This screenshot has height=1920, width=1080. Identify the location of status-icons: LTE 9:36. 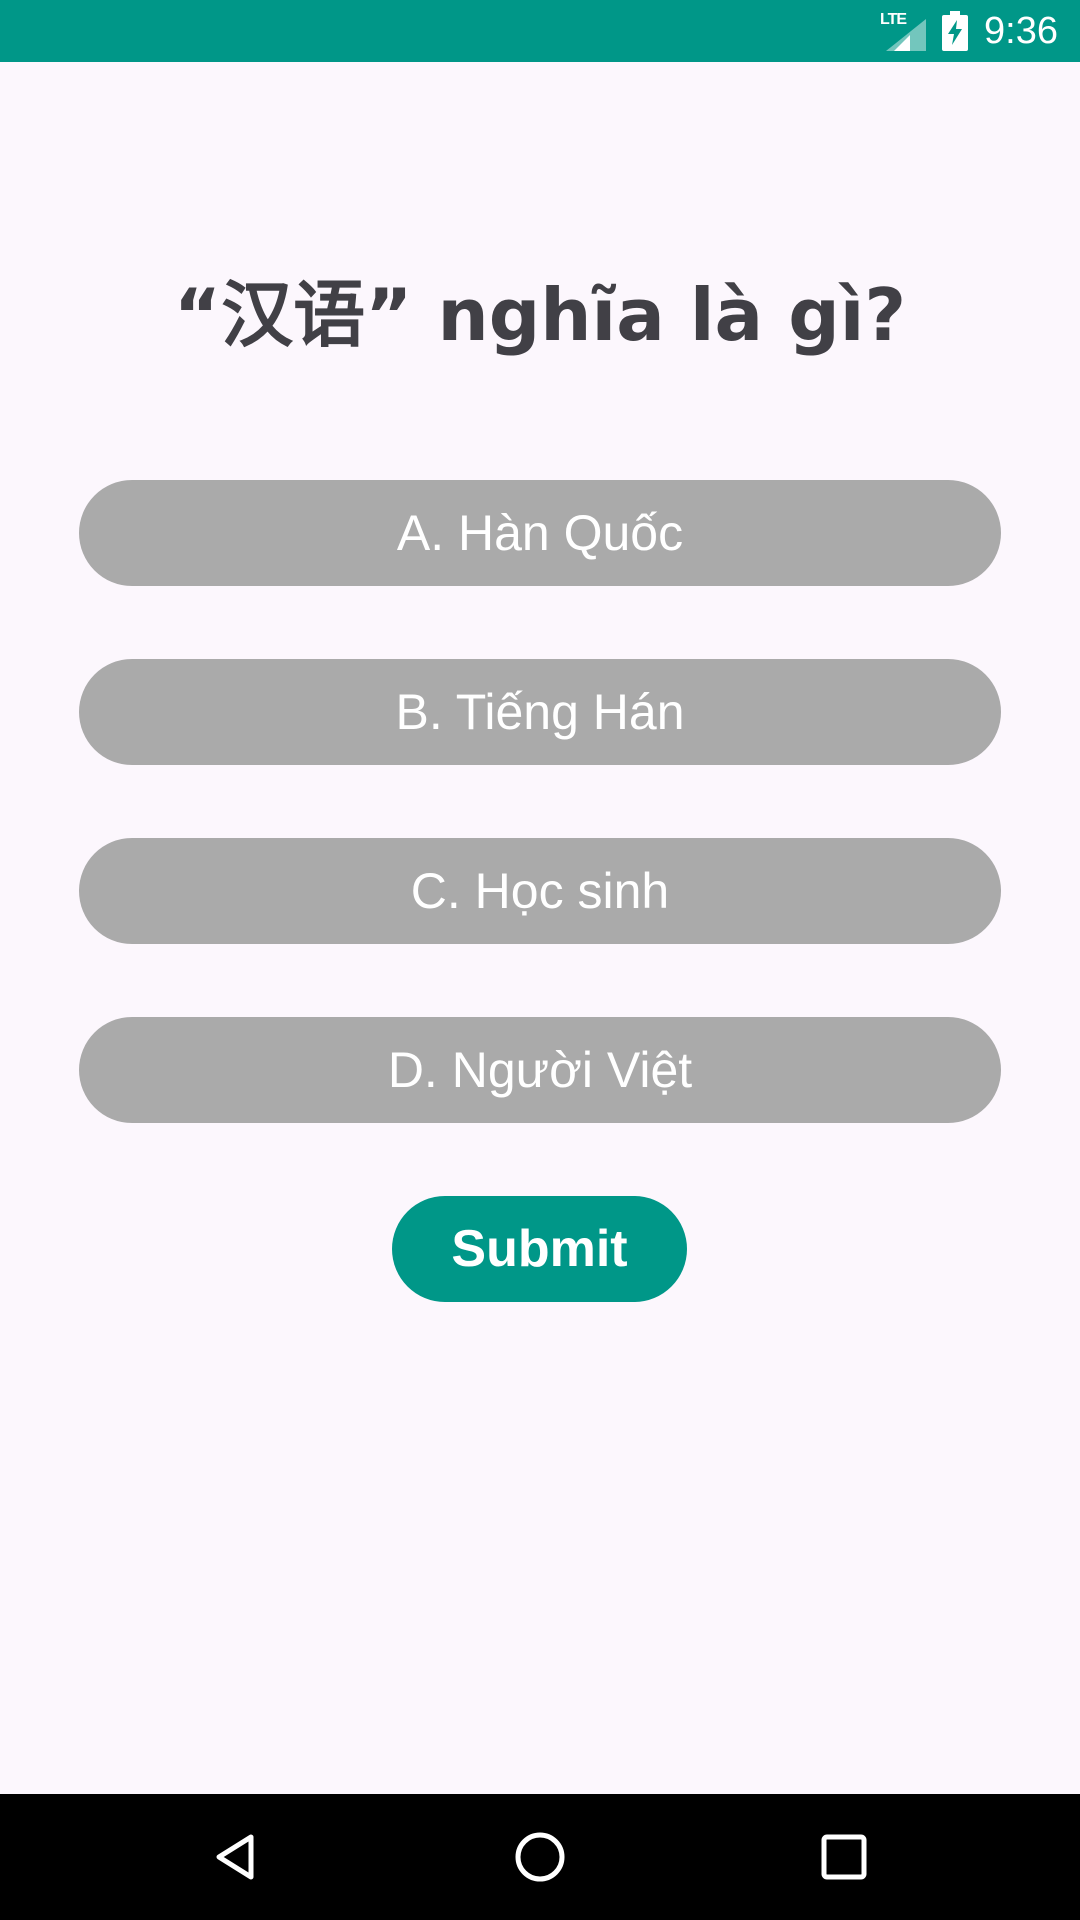
(968, 31).